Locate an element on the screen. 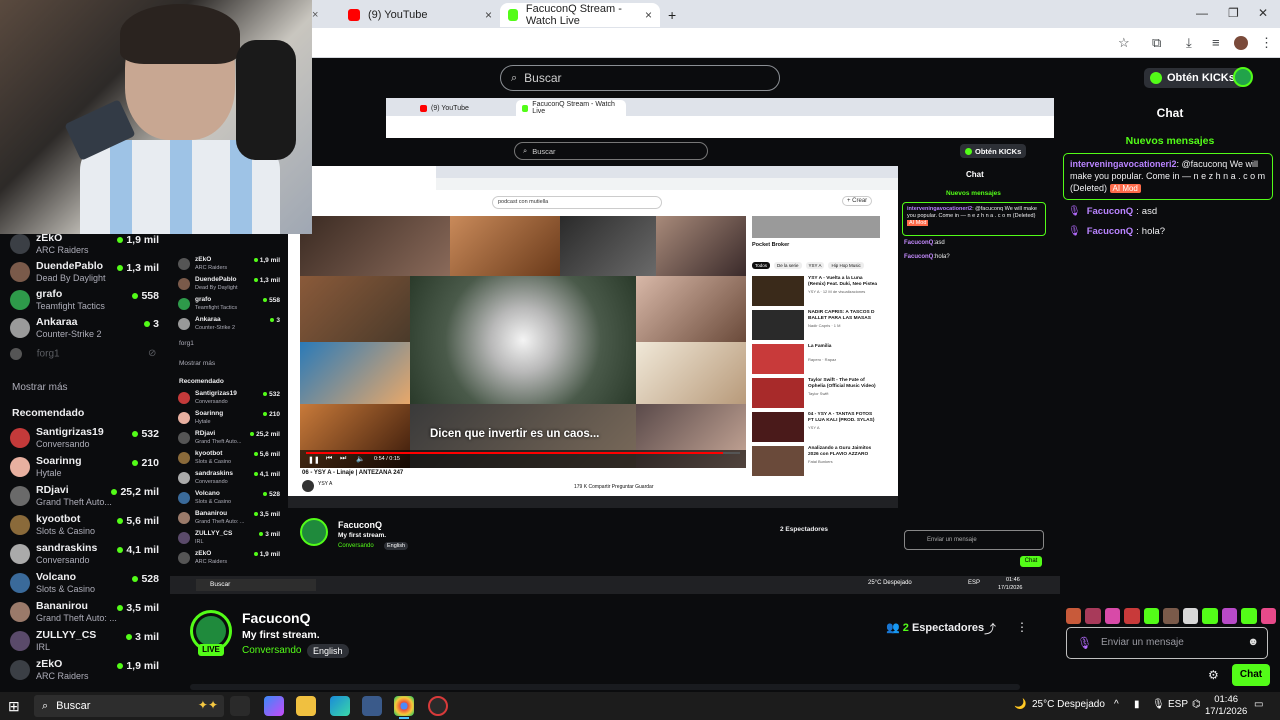 The width and height of the screenshot is (1280, 720). sidebar-channel: Bananirou Grand Theft Auto: ... 3,5 mil is located at coordinates (87, 614).